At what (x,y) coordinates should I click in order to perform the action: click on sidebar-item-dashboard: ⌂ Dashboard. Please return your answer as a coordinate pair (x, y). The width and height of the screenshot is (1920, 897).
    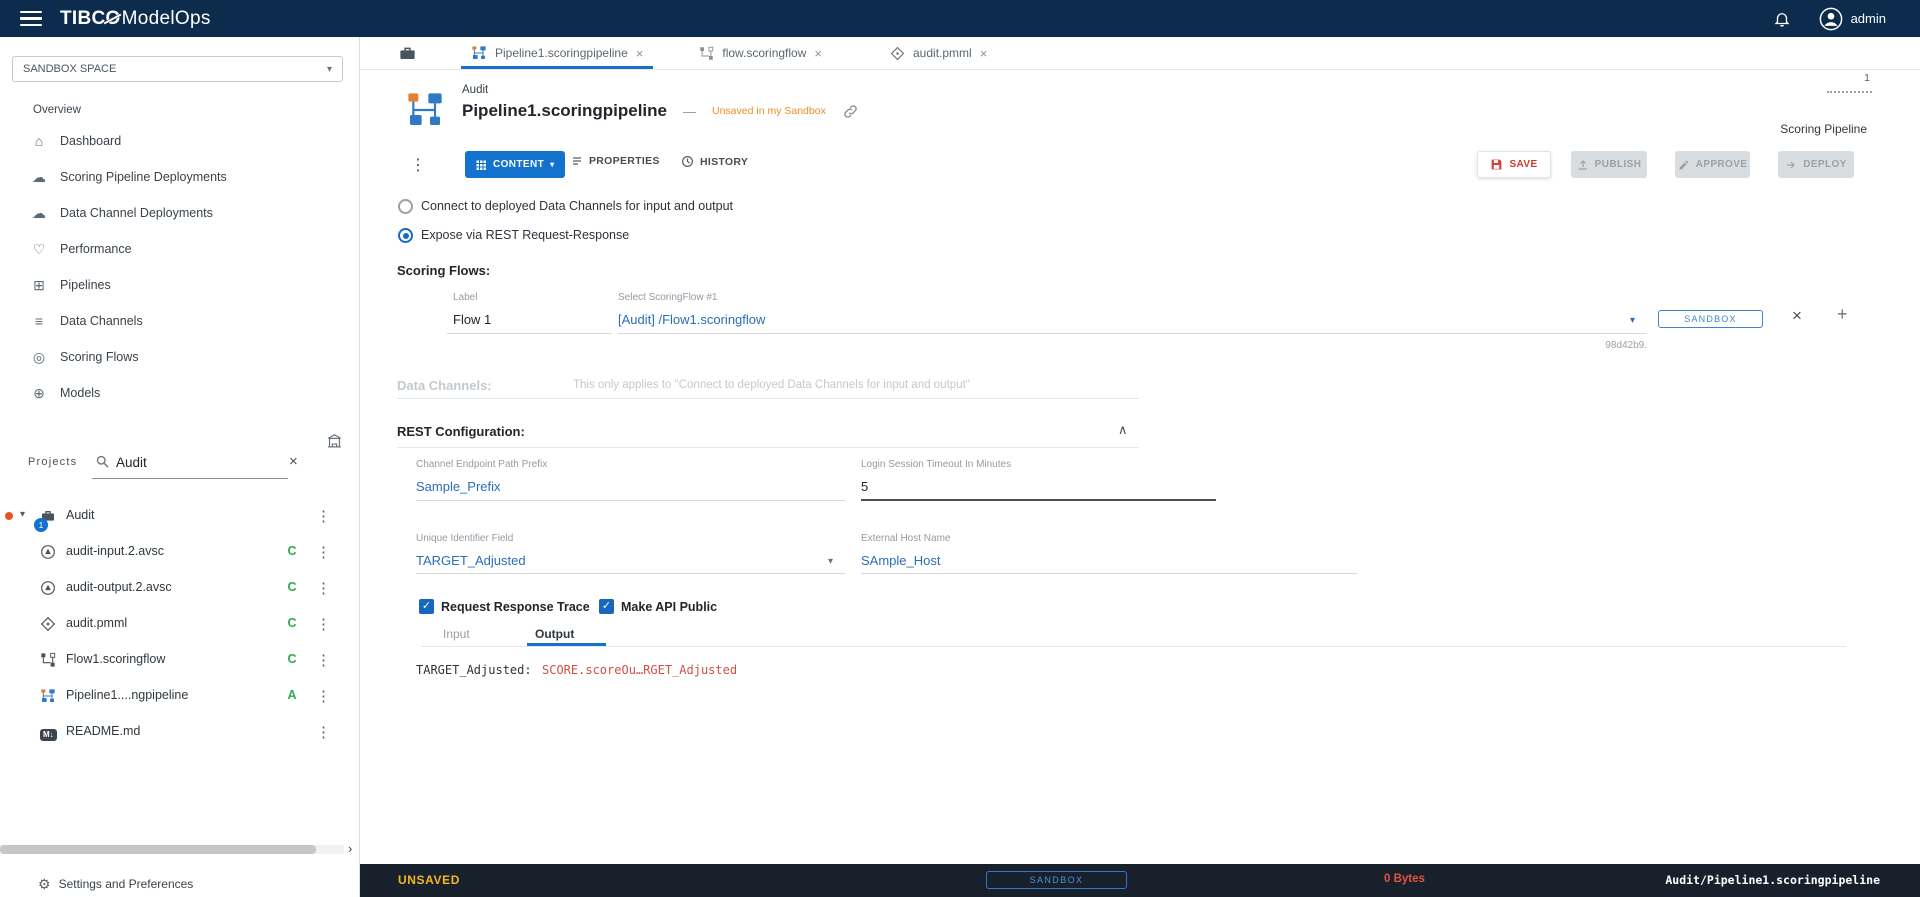
    Looking at the image, I should click on (179, 141).